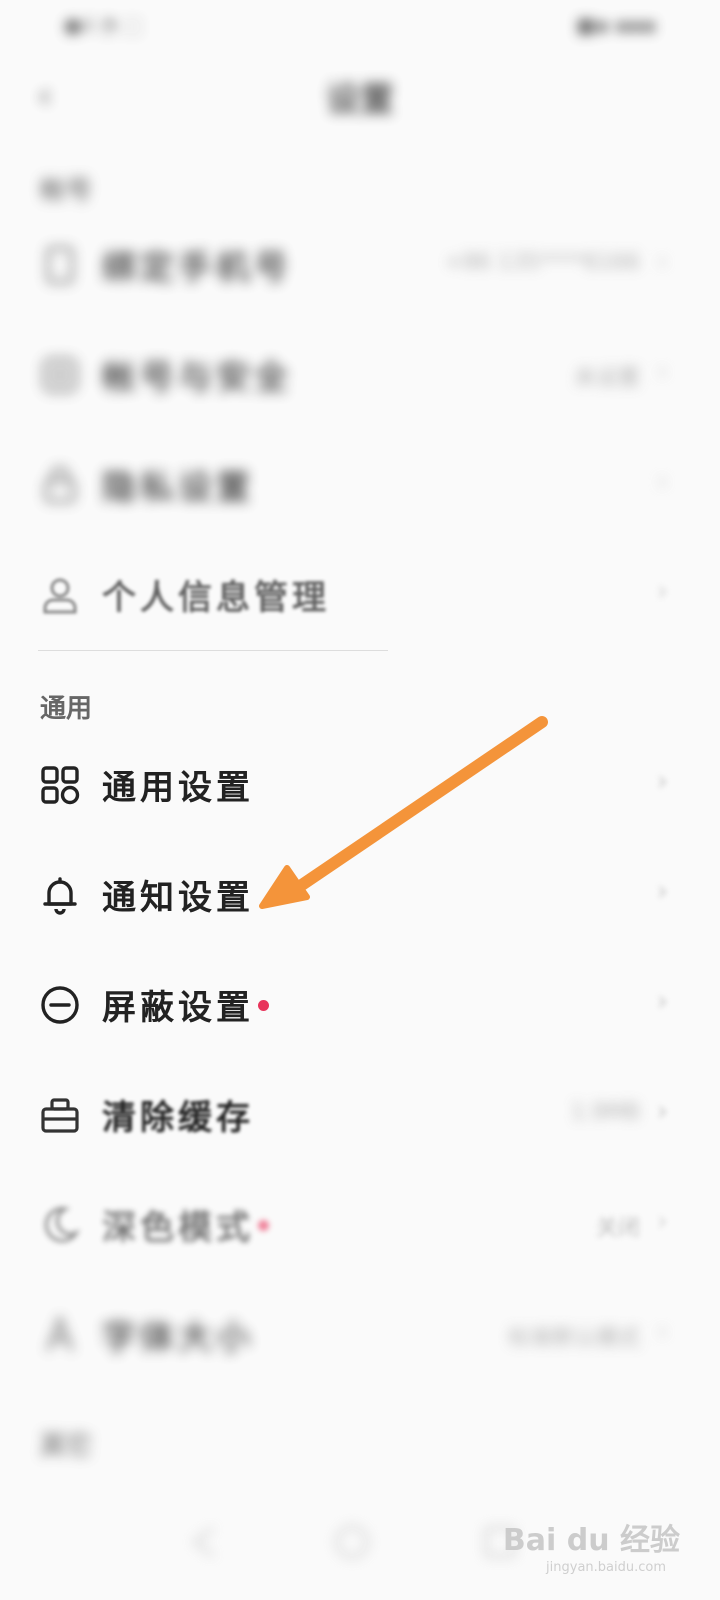 This screenshot has width=720, height=1600. What do you see at coordinates (403, 812) in the screenshot?
I see `annotation-arrow-icon` at bounding box center [403, 812].